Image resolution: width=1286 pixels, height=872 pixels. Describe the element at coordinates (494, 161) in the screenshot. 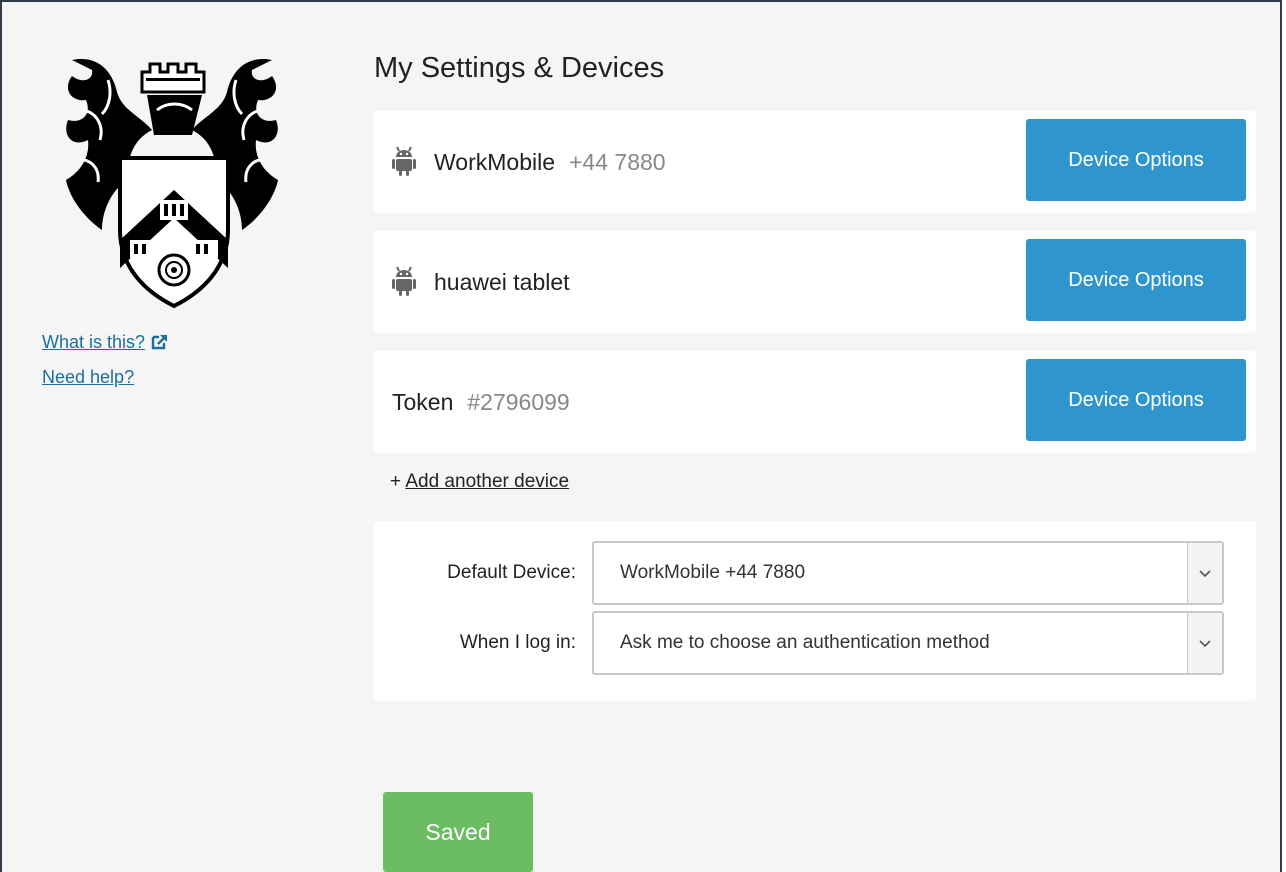

I see `device-name: WorkMobile` at that location.